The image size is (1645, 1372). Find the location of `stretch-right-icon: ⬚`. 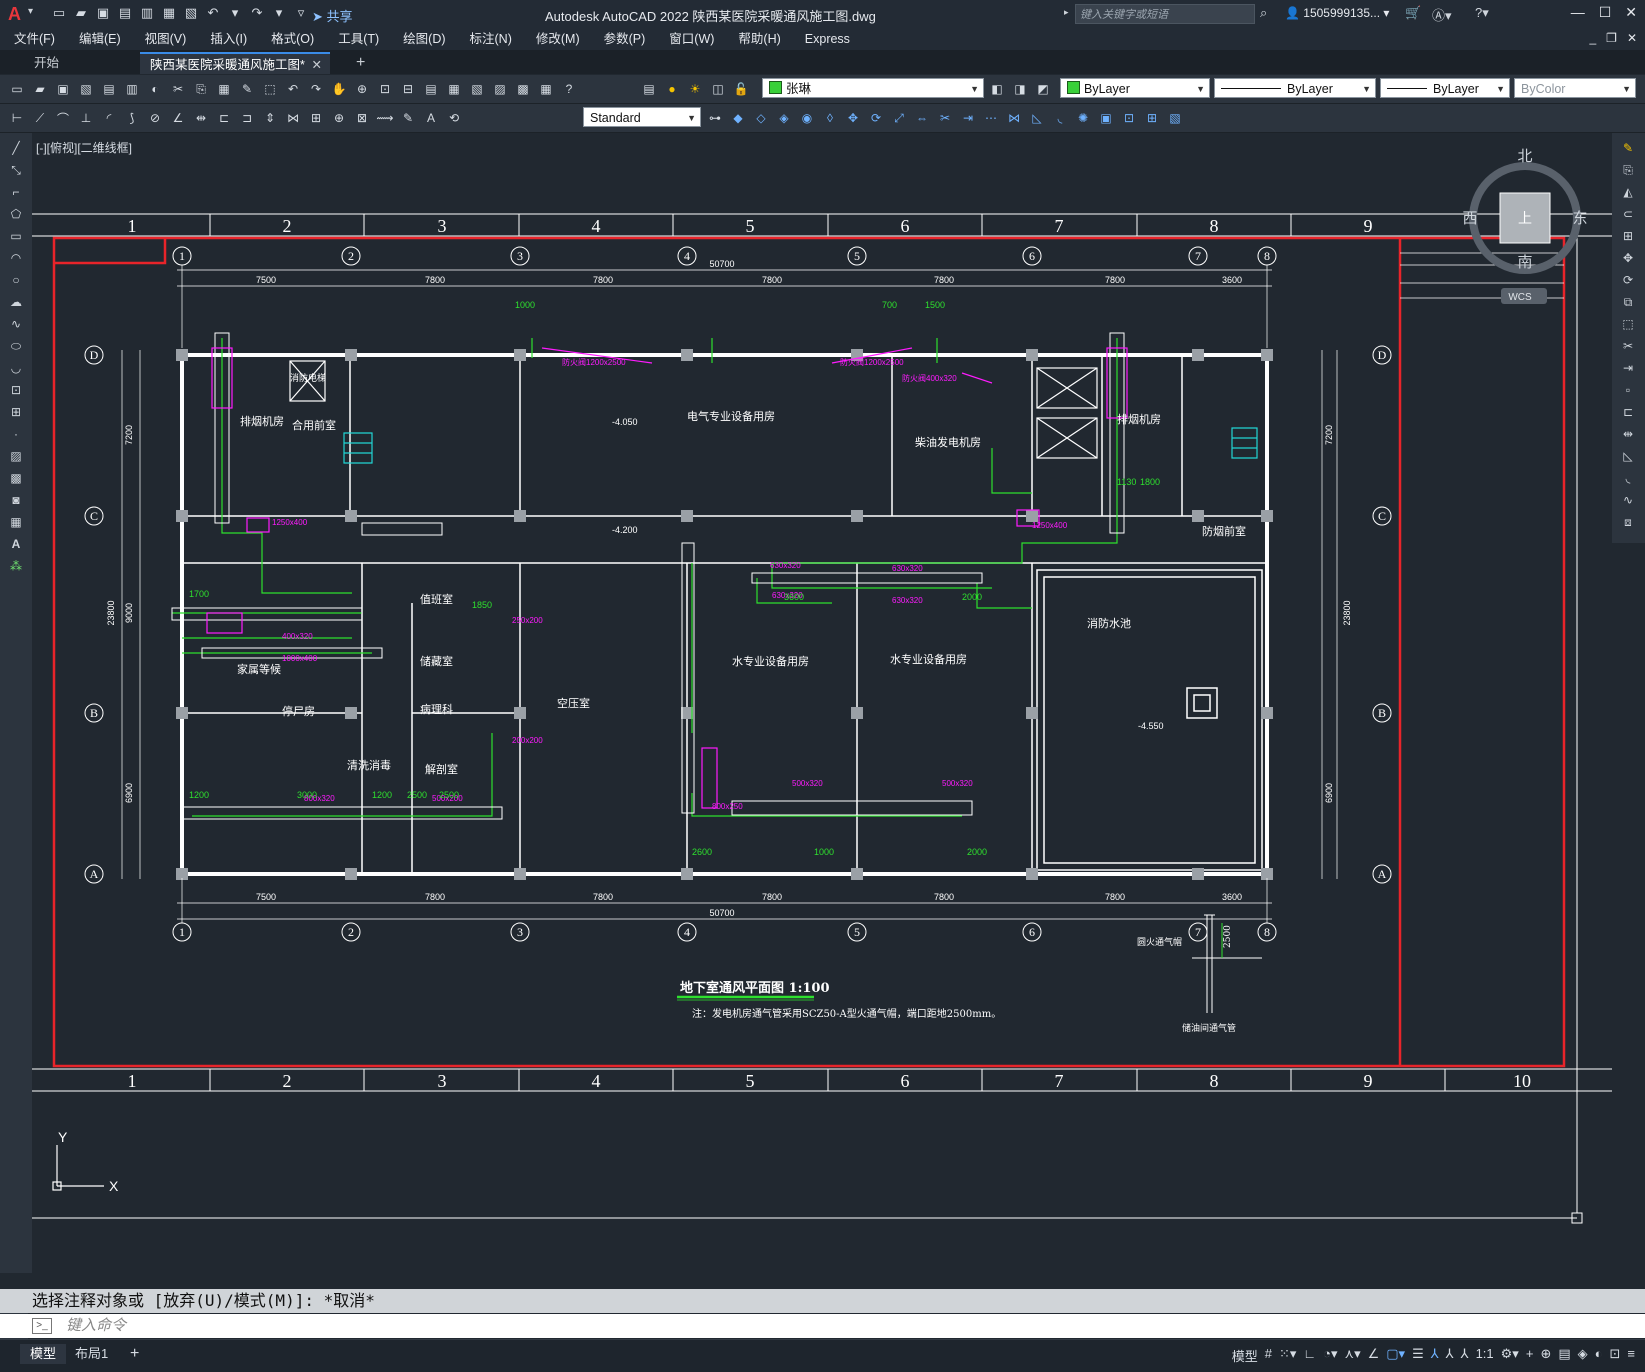

stretch-right-icon: ⬚ is located at coordinates (1628, 325).